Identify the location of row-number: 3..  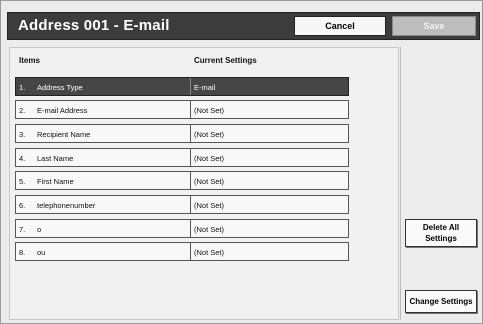
(22, 134).